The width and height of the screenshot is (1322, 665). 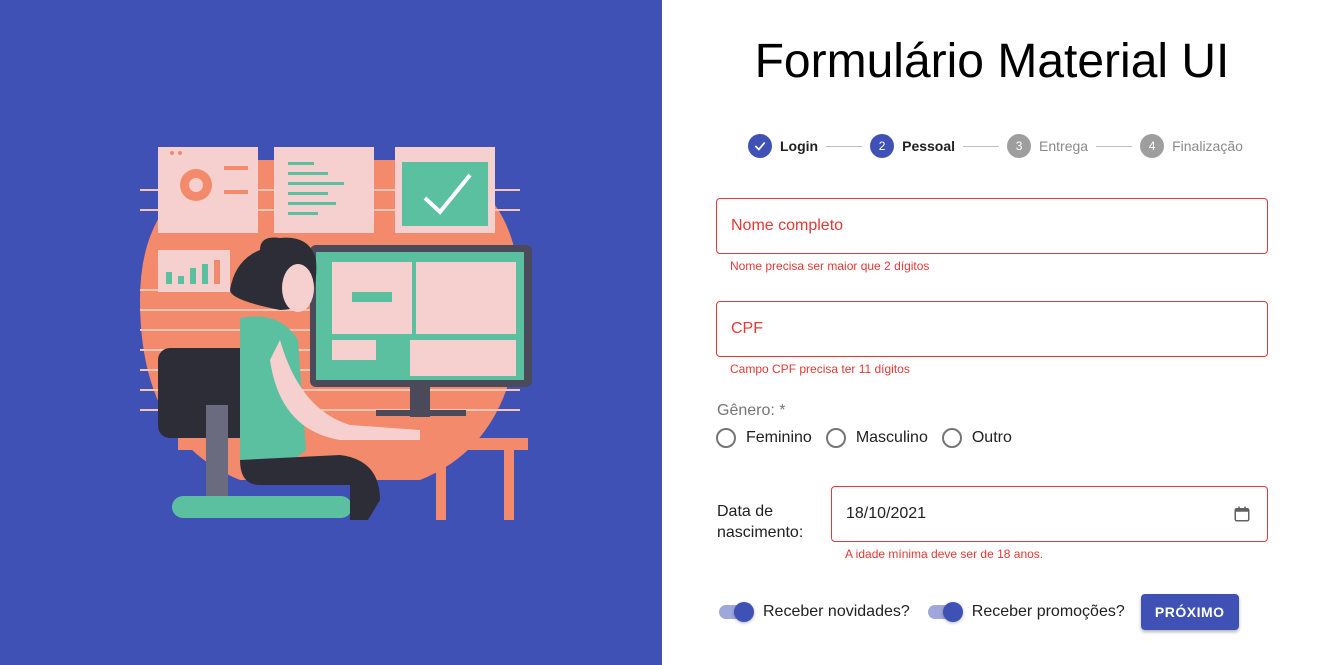 I want to click on novidades-label: Receber novidades?, so click(x=836, y=611).